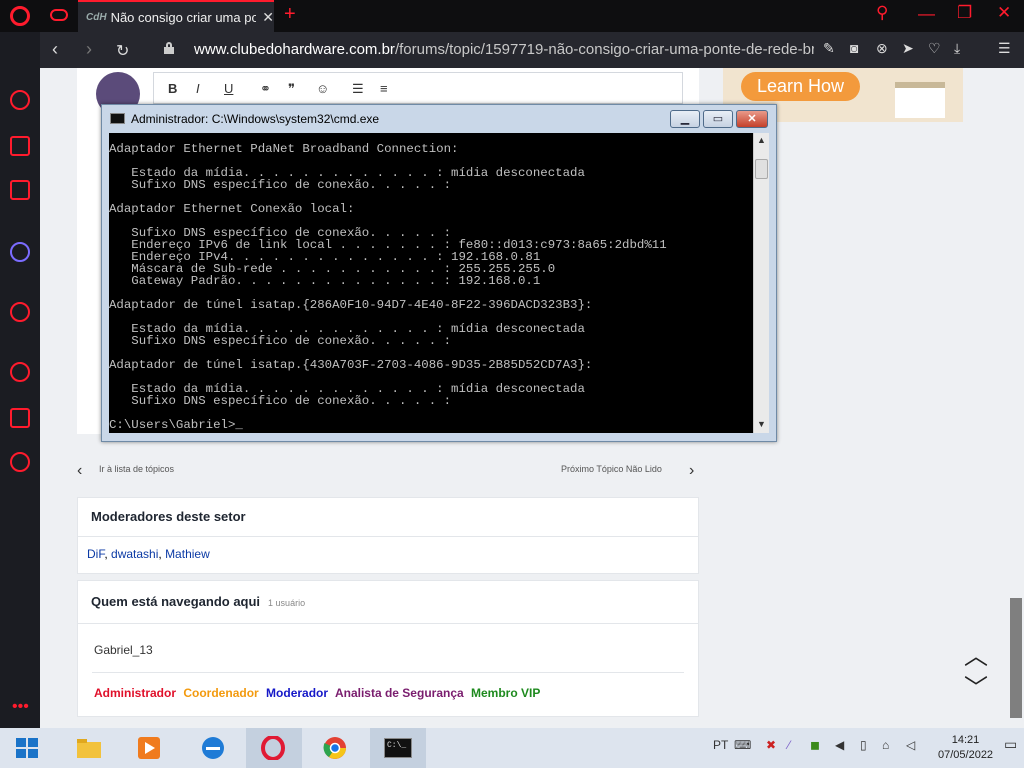 This screenshot has width=1024, height=768. Describe the element at coordinates (89, 49) in the screenshot. I see `forward-icon: ›` at that location.